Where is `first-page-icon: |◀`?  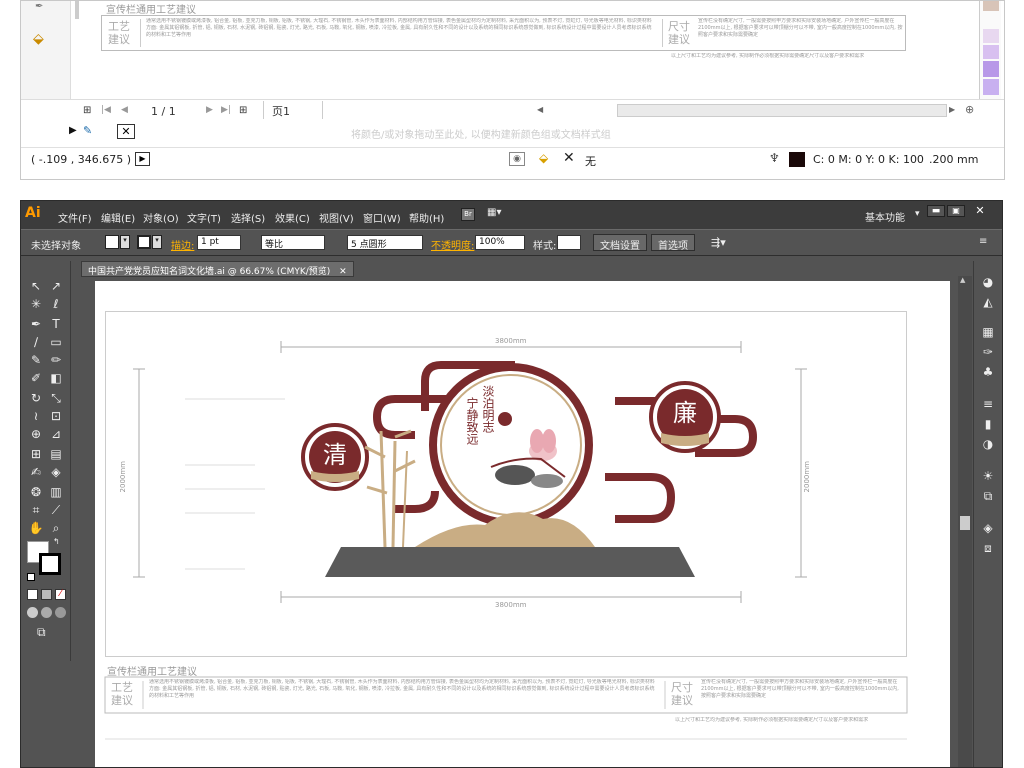 first-page-icon: |◀ is located at coordinates (106, 110).